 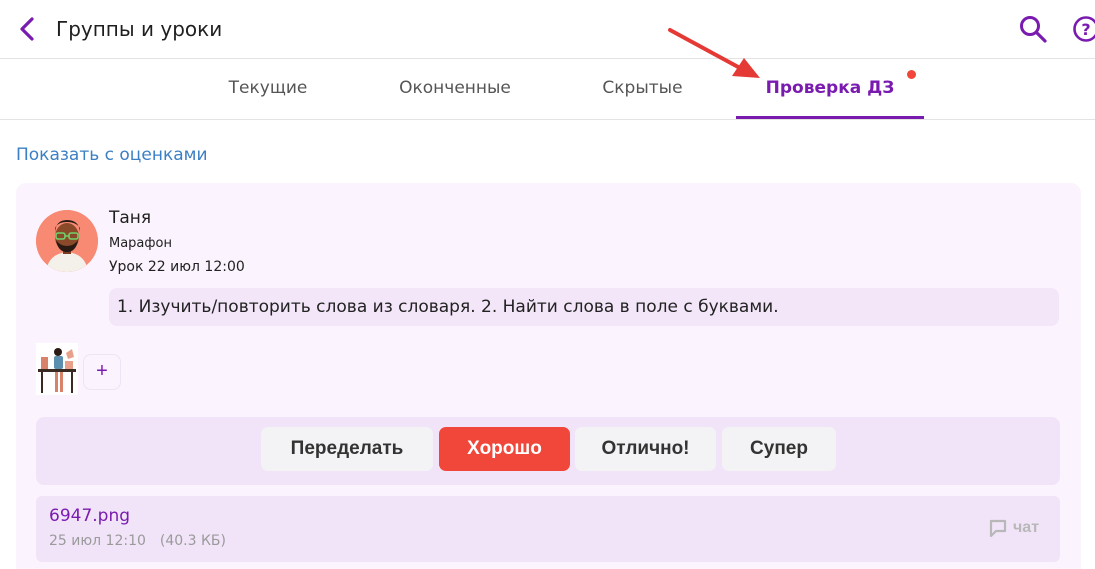 I want to click on file-link: 6947.png, so click(x=89, y=516).